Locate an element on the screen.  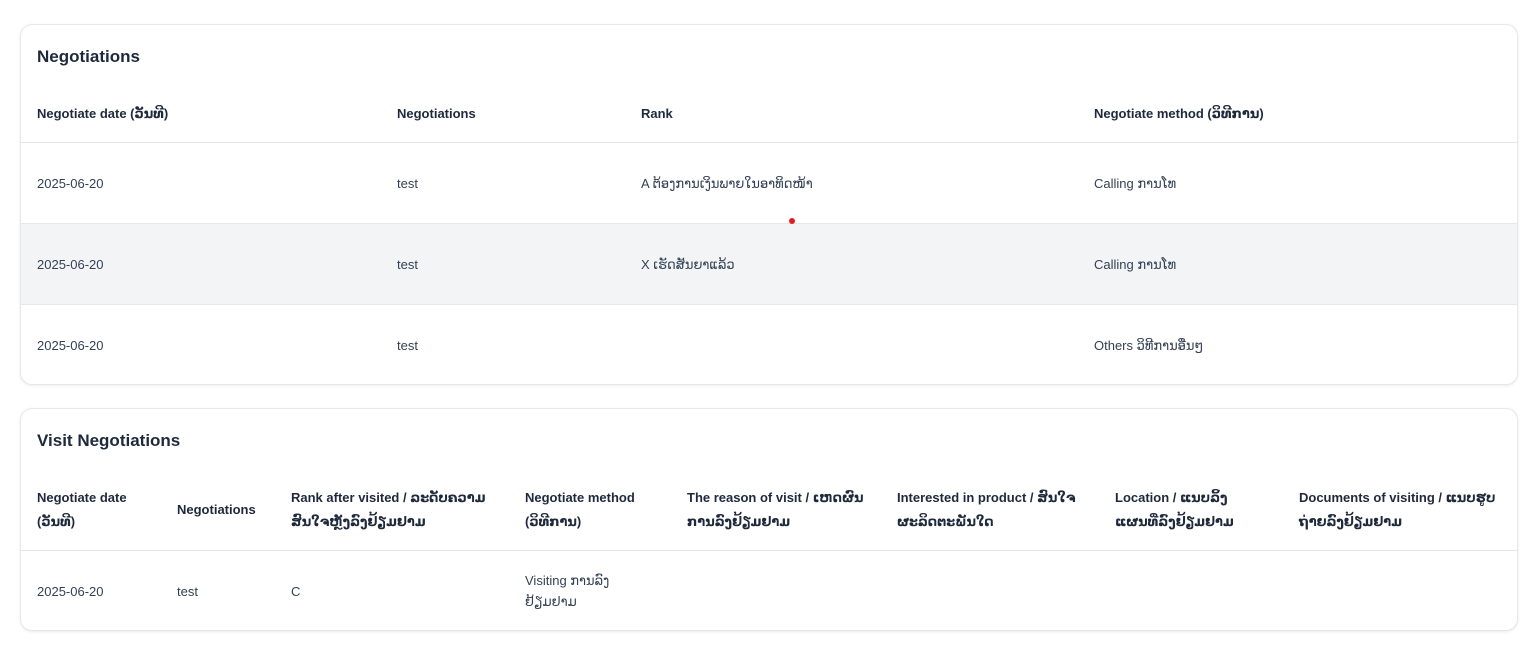
cell-reason-of-visit is located at coordinates (776, 591).